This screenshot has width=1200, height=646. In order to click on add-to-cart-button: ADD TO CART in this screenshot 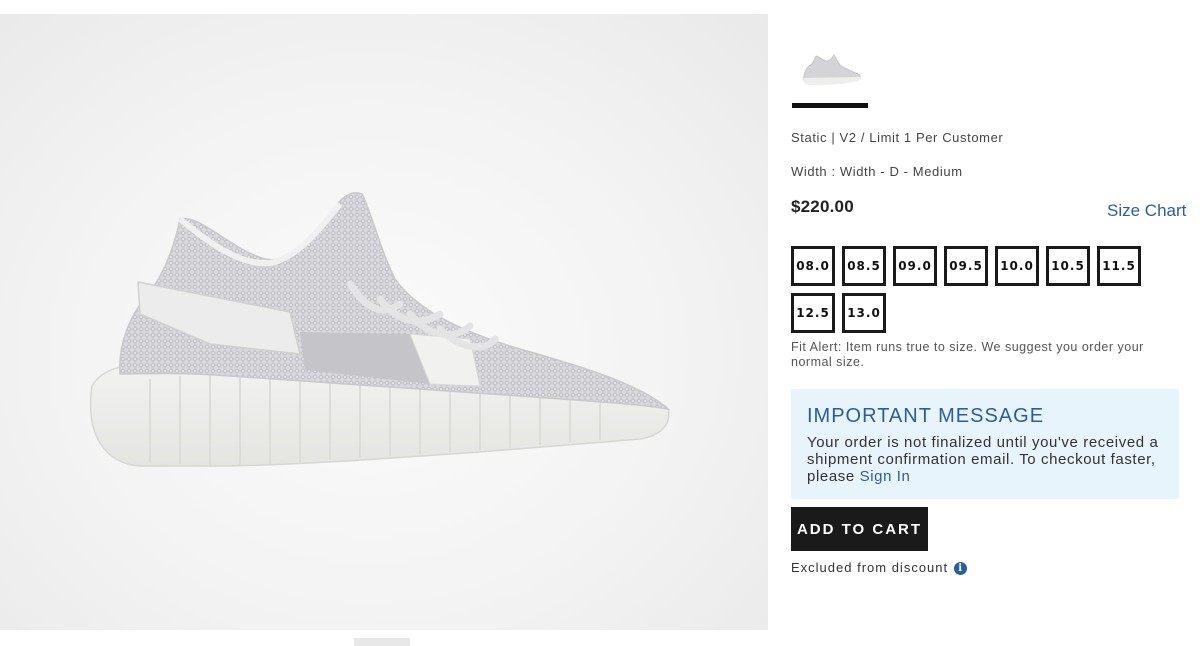, I will do `click(859, 529)`.